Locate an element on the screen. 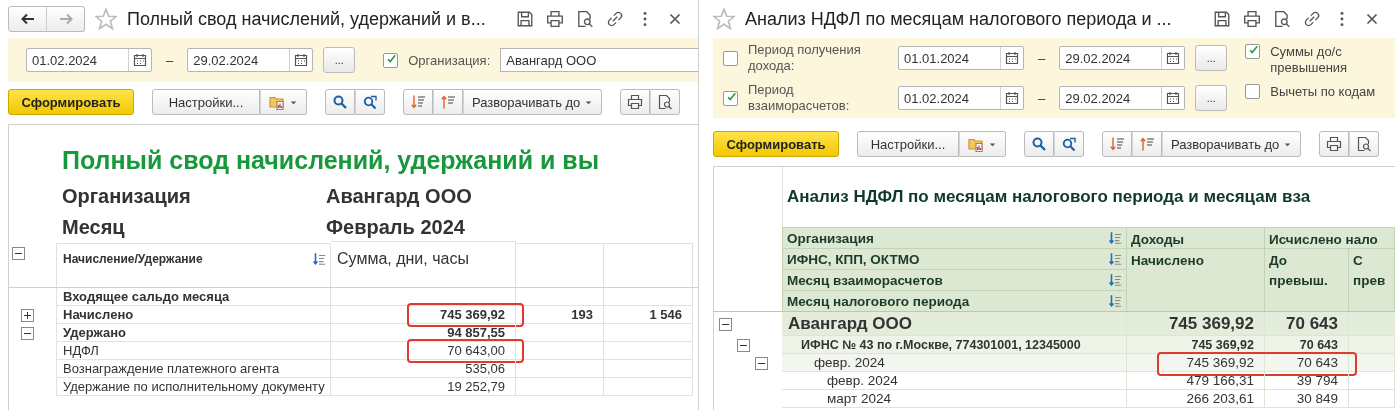 This screenshot has width=1395, height=410. table-cell: 70 643 is located at coordinates (1307, 324).